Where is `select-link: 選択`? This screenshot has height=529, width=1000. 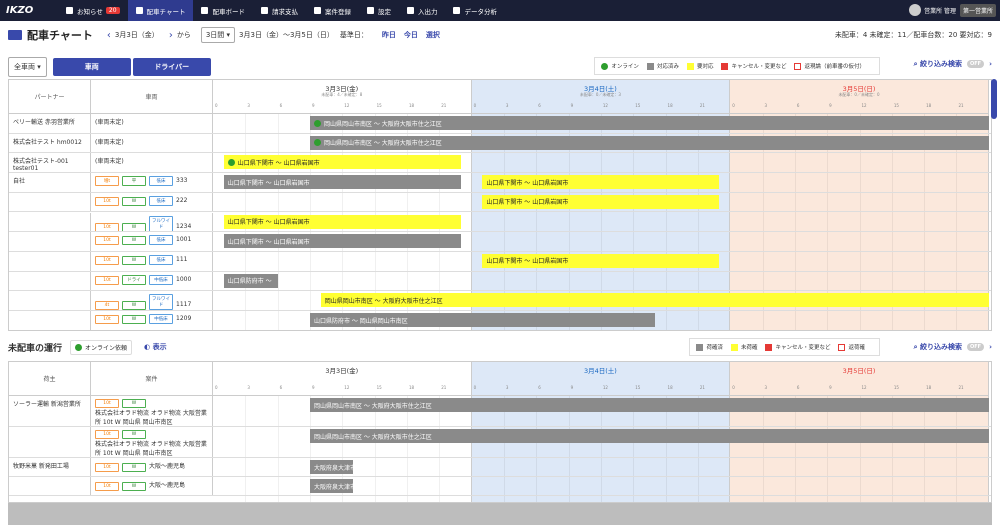
select-link: 選択 is located at coordinates (433, 35).